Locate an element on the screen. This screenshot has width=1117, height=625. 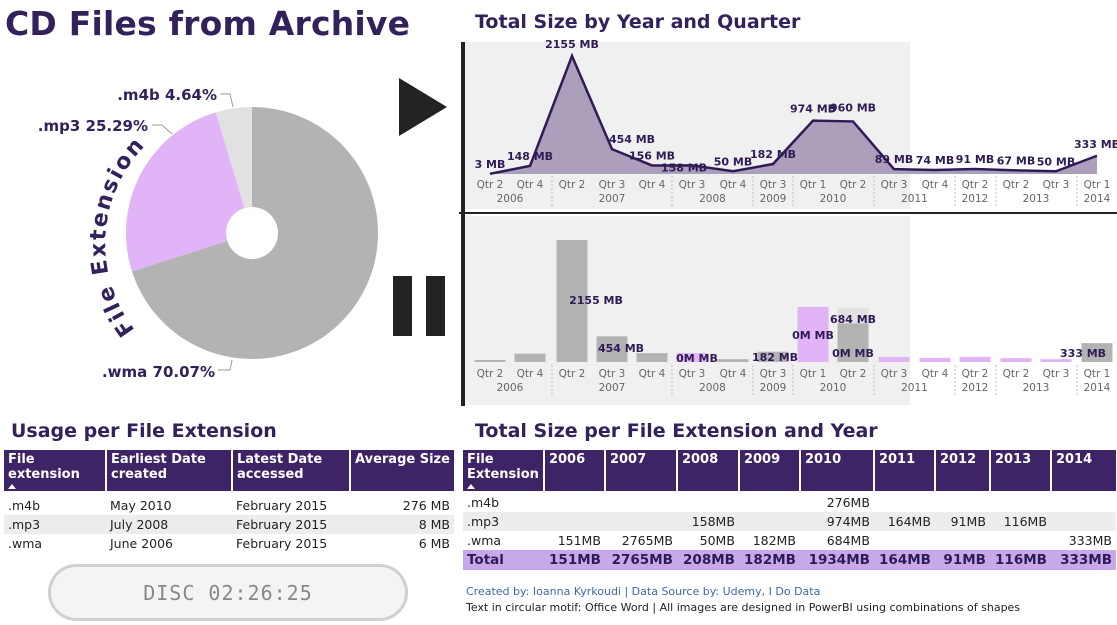
chart-divider-line is located at coordinates (788, 213).